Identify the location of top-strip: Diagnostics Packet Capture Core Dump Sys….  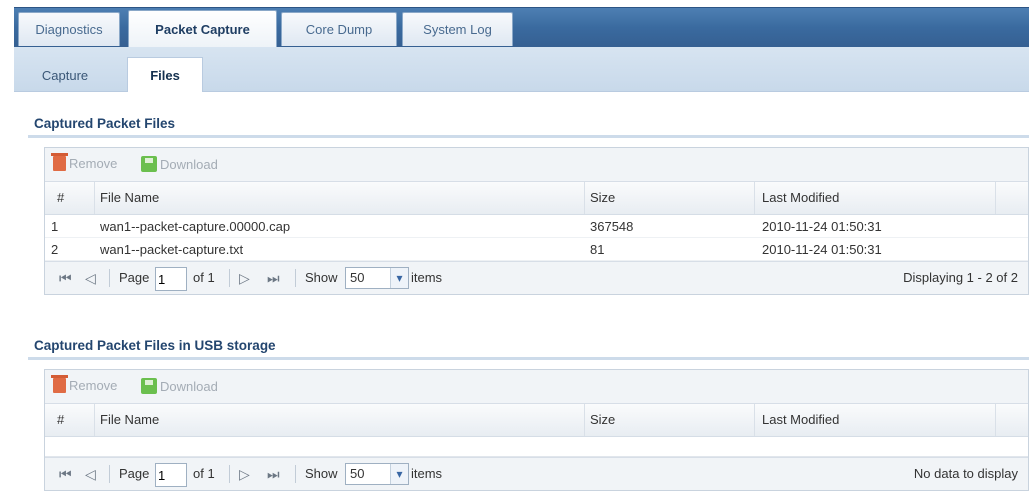
(514, 24).